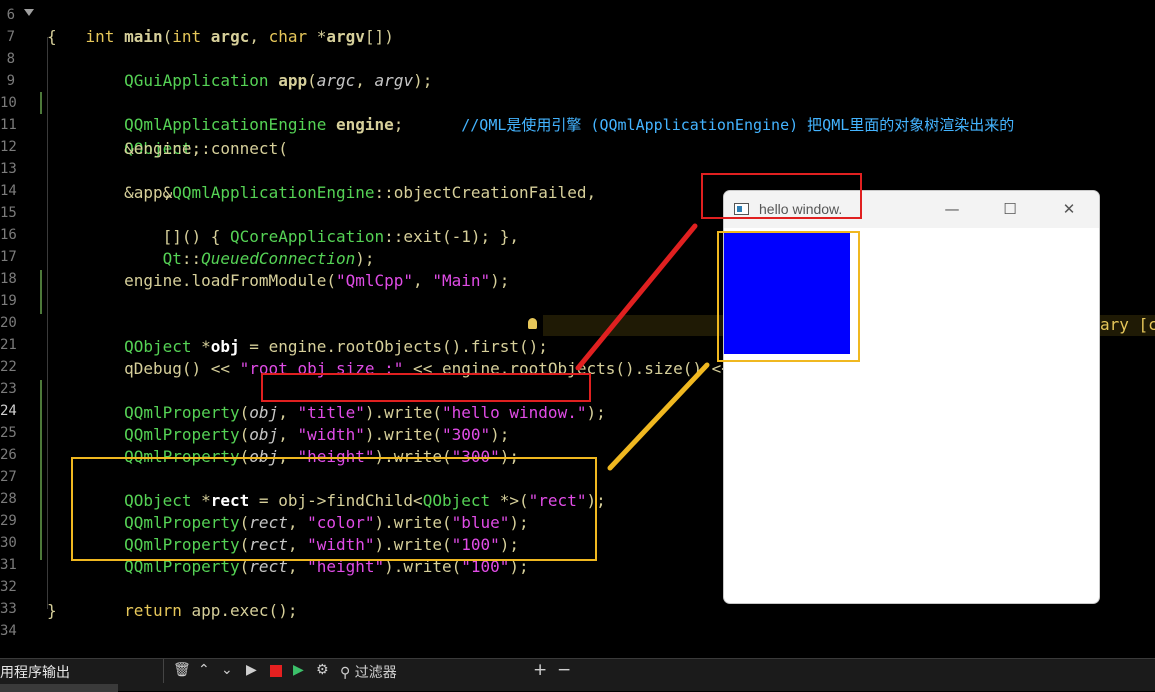 This screenshot has width=1155, height=692. What do you see at coordinates (163, 671) in the screenshot?
I see `divider` at bounding box center [163, 671].